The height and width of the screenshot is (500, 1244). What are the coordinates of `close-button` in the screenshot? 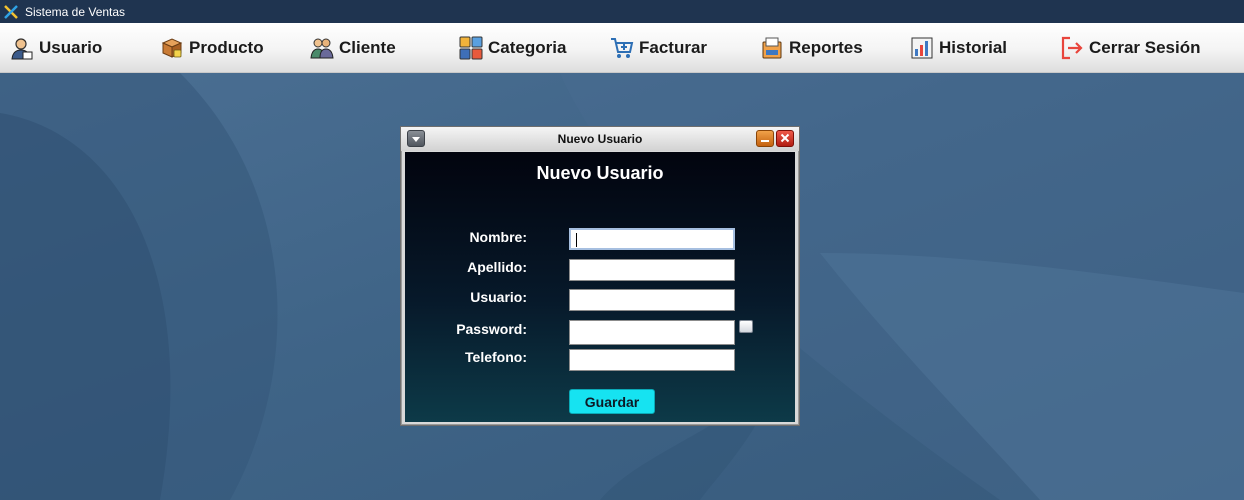 It's located at (785, 138).